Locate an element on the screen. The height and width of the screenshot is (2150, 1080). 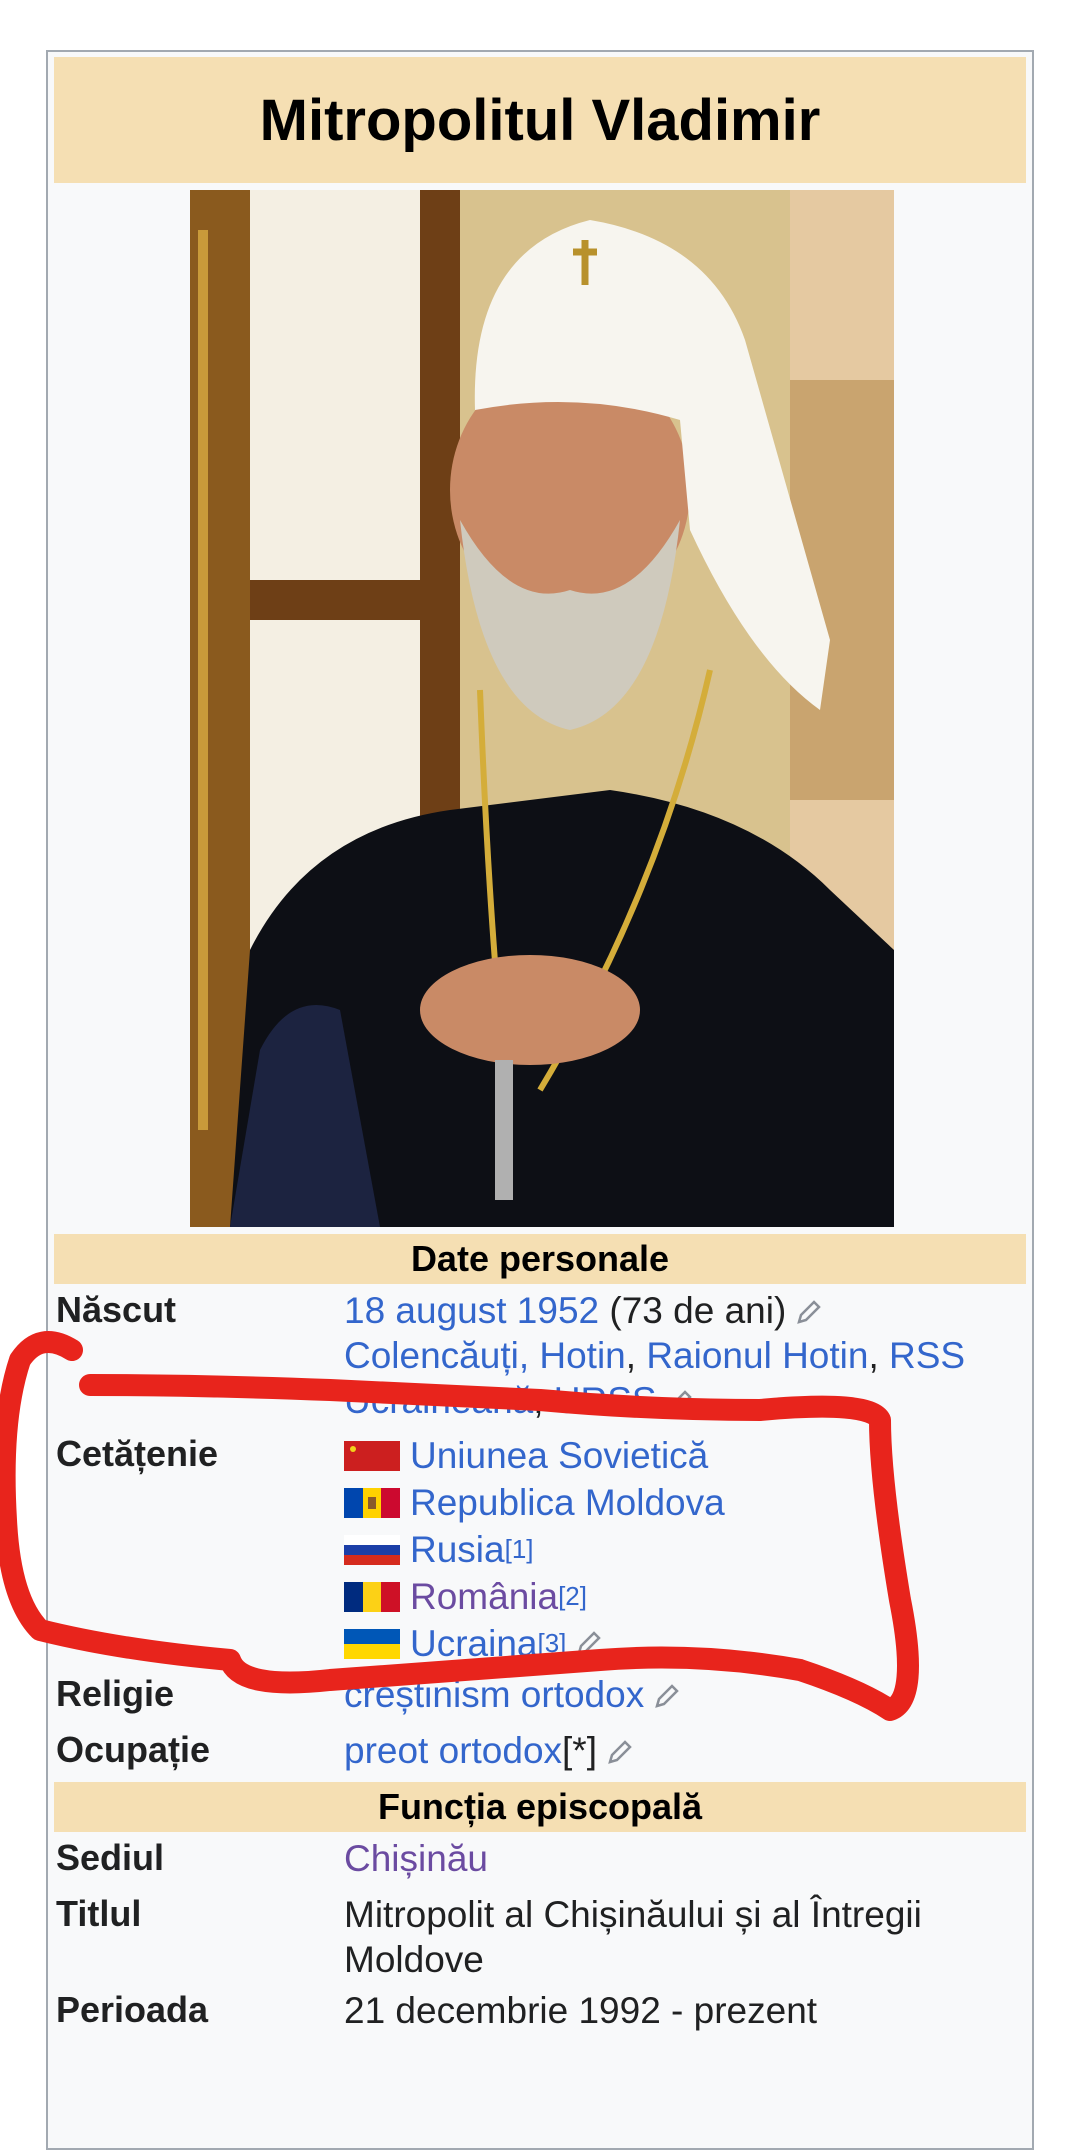
seat-label: Sediul is located at coordinates (110, 1857).